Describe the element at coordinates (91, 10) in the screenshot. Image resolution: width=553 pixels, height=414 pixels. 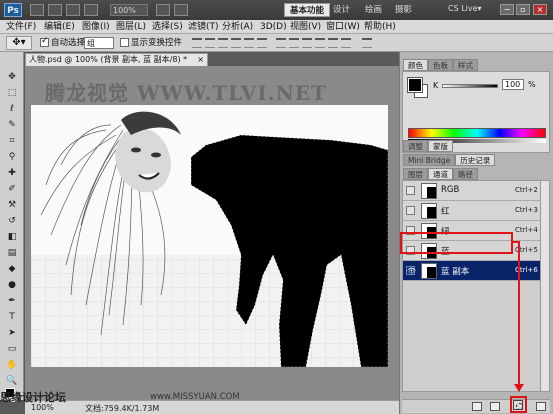
I see `hand-tool-icon` at that location.